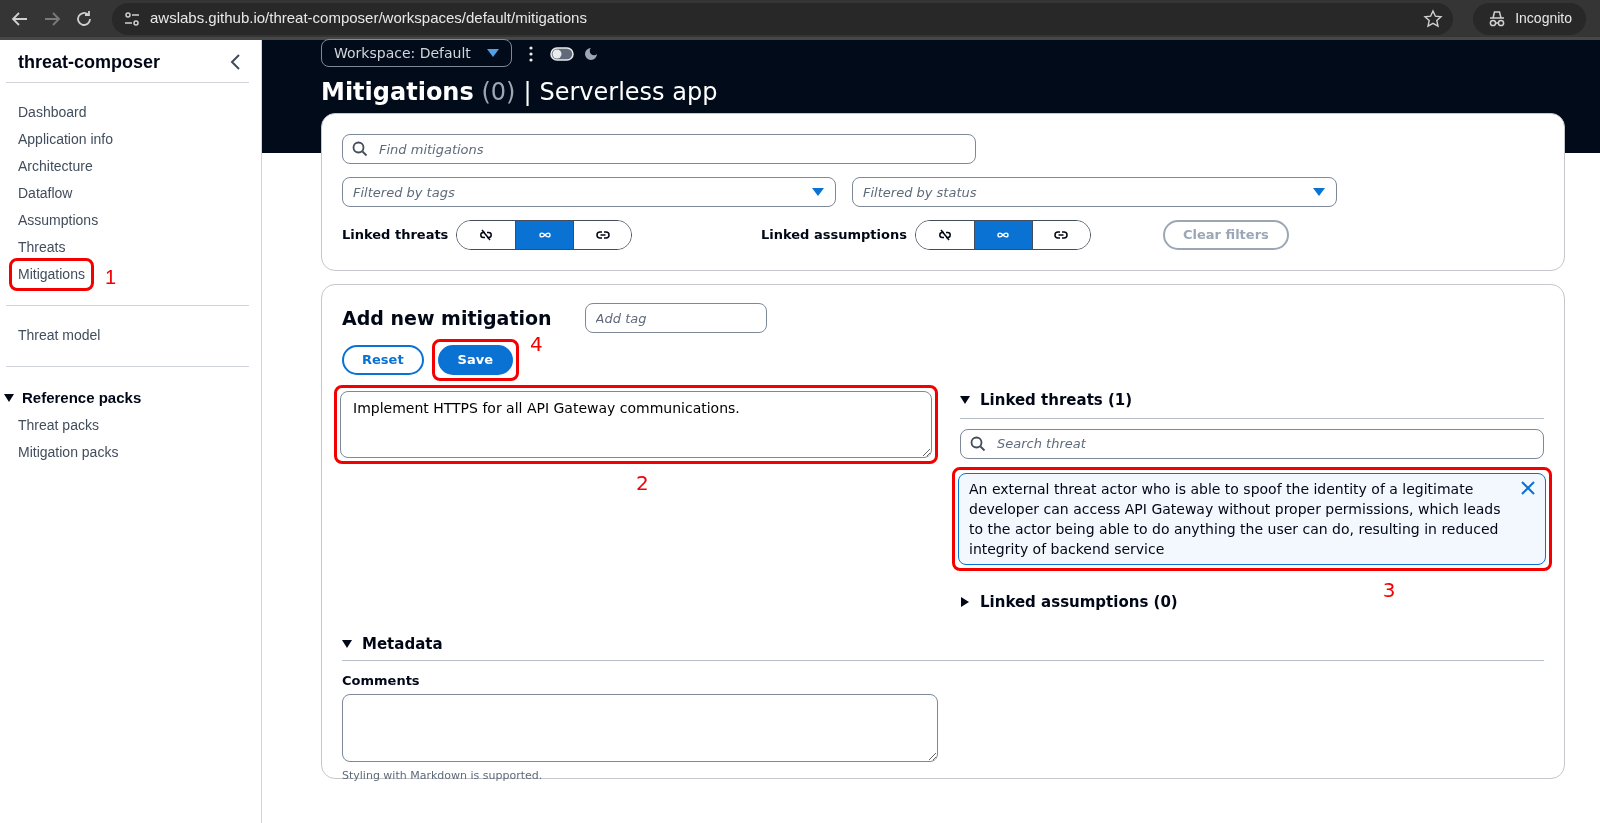 The image size is (1600, 823). Describe the element at coordinates (475, 360) in the screenshot. I see `save-button: Save` at that location.